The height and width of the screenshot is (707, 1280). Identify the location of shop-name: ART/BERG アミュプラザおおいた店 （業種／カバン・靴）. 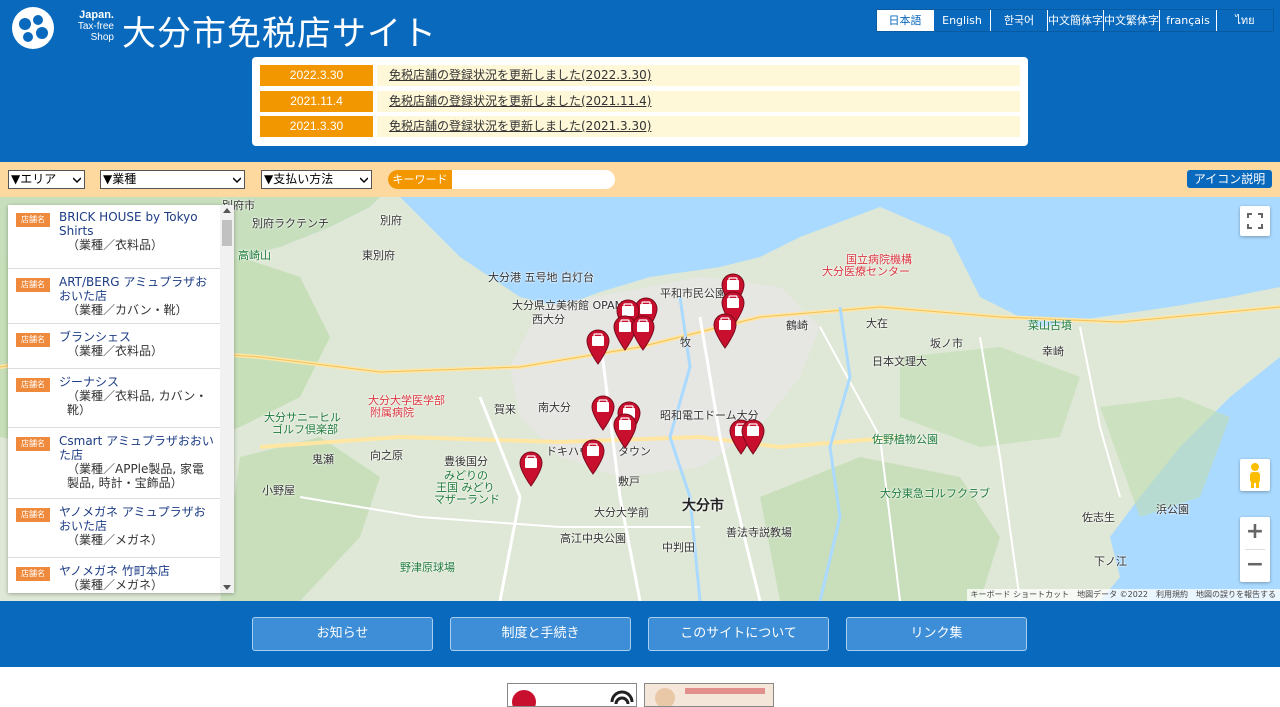
(137, 296).